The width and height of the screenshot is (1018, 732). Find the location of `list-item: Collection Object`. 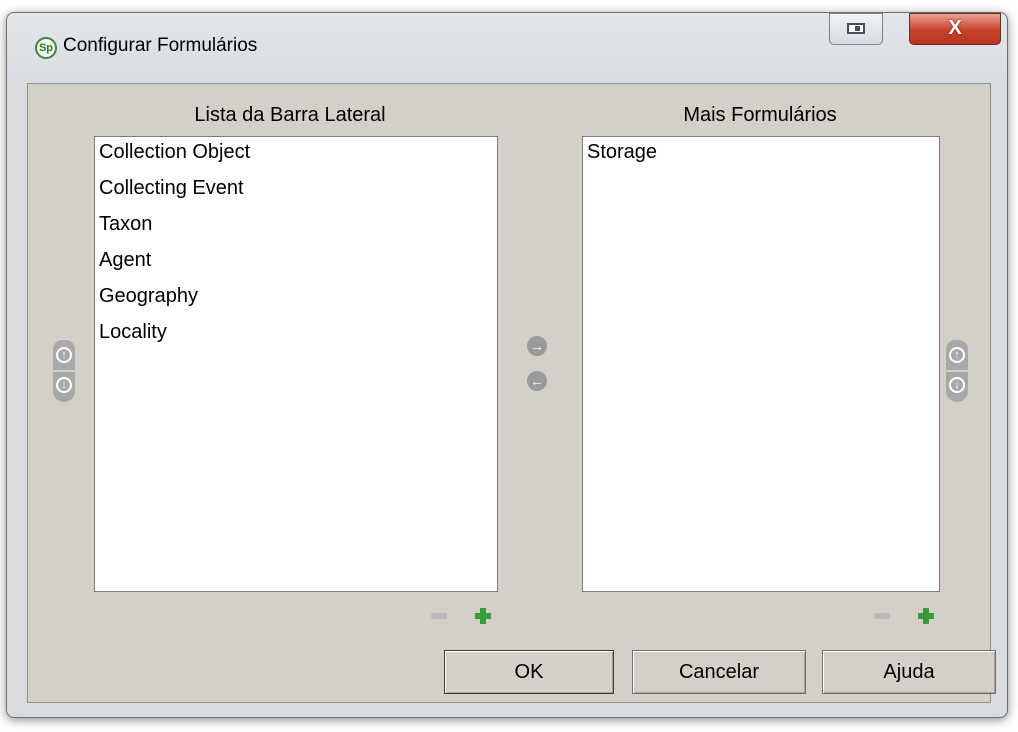

list-item: Collection Object is located at coordinates (296, 155).